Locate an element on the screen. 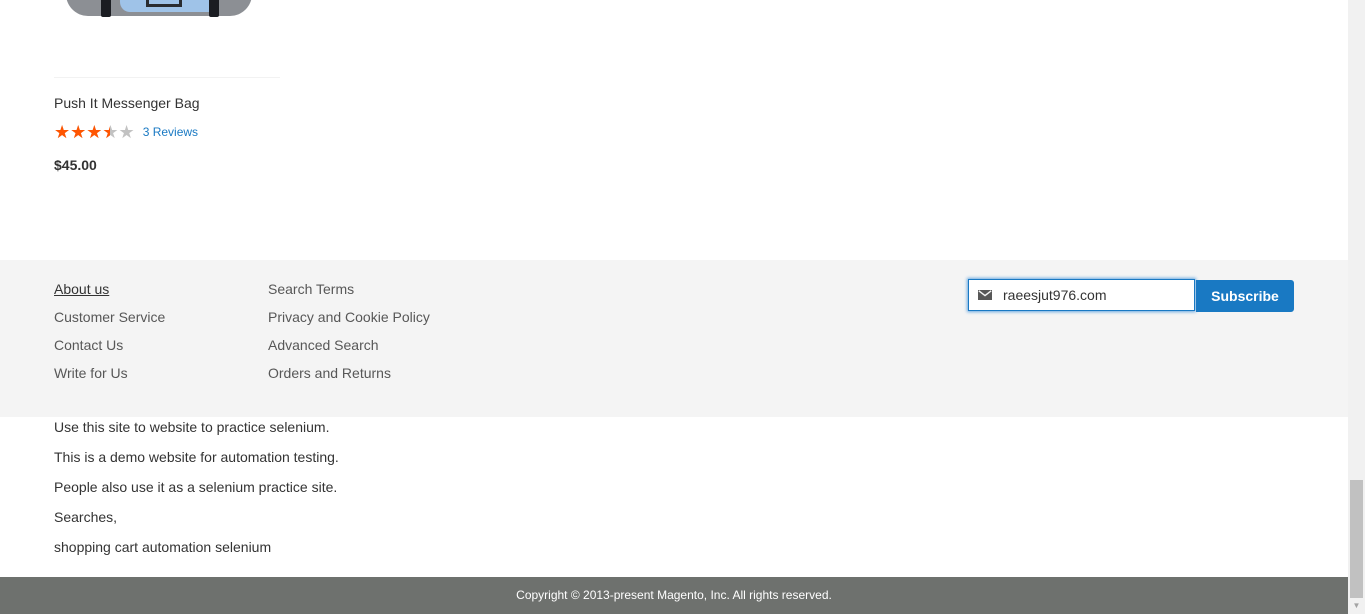 This screenshot has width=1365, height=614. scrollbar-thumb is located at coordinates (1356, 539).